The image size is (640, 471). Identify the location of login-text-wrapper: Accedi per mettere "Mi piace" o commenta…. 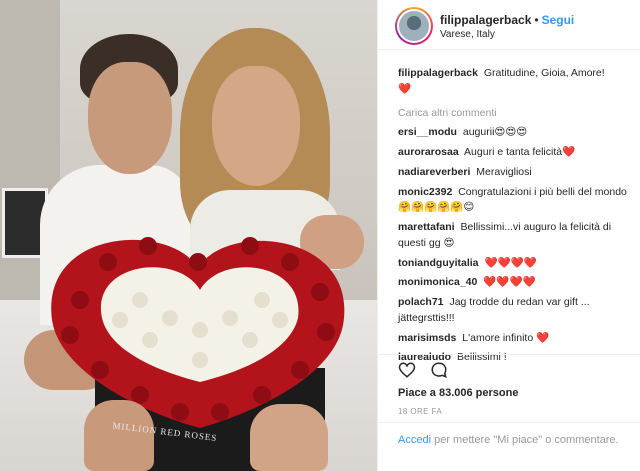
(513, 441).